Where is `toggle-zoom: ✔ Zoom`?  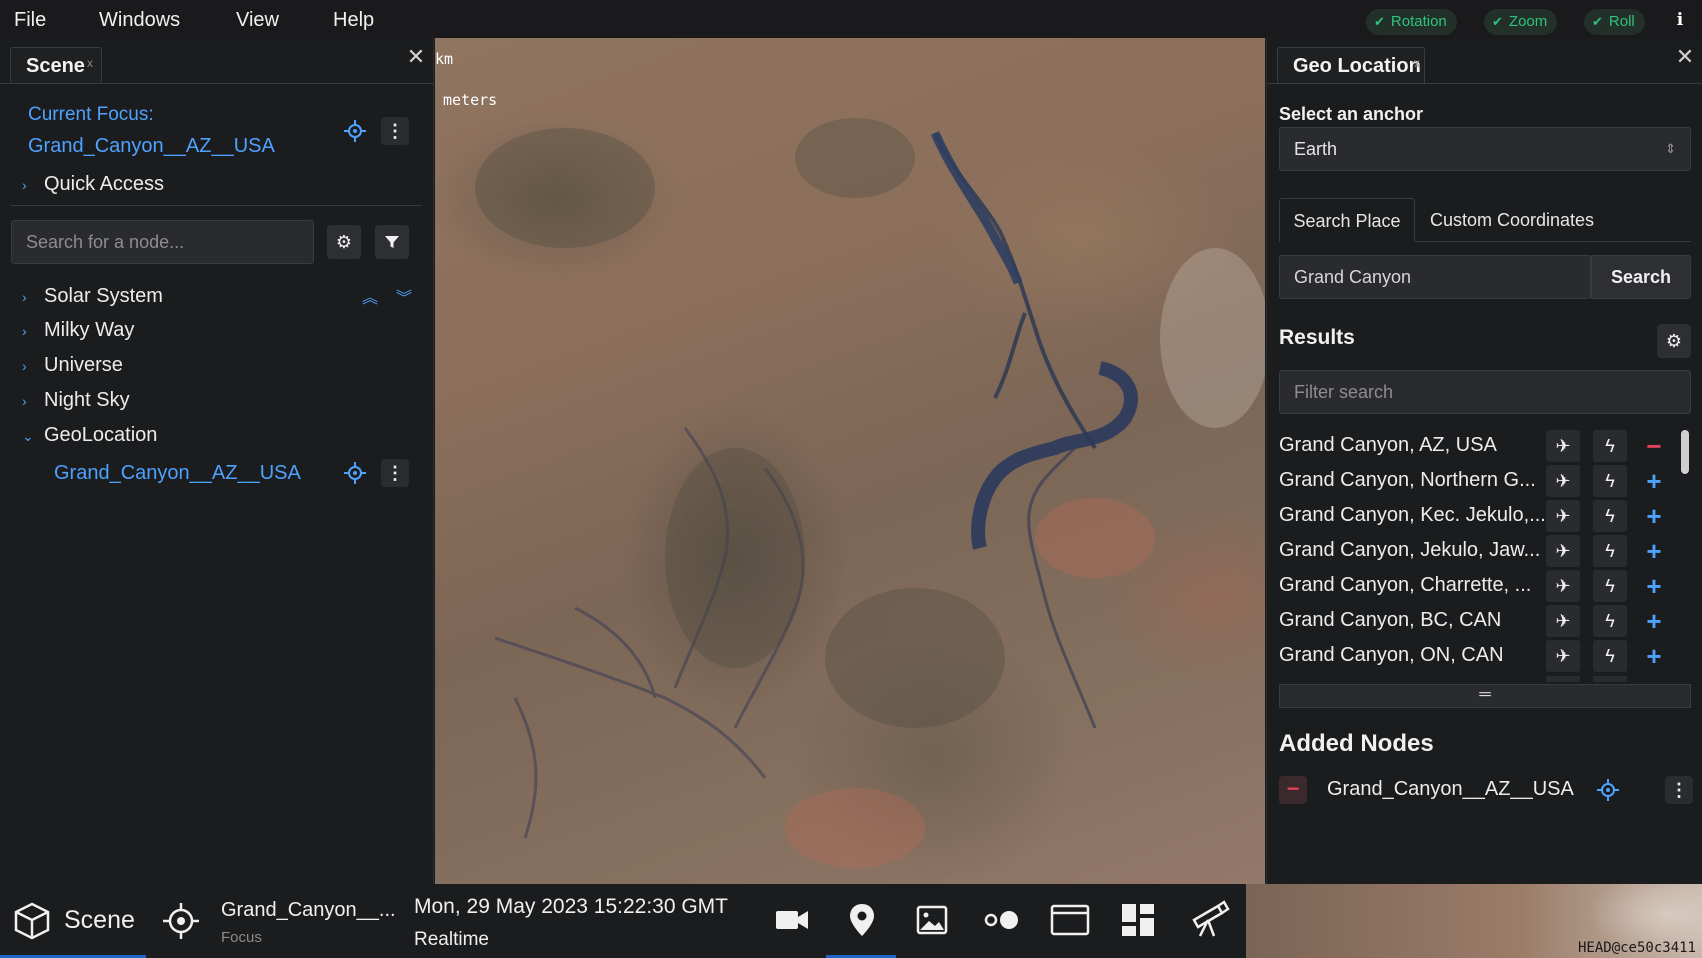 toggle-zoom: ✔ Zoom is located at coordinates (1521, 22).